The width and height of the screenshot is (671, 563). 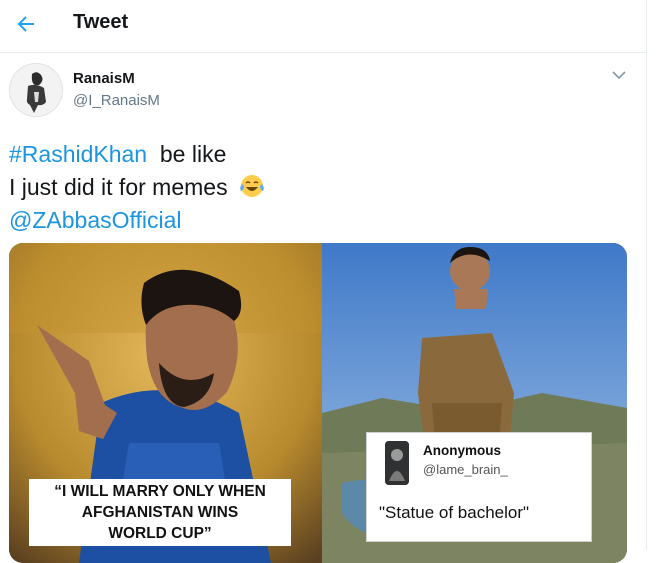 What do you see at coordinates (193, 154) in the screenshot?
I see `tweet-text-segment: be like` at bounding box center [193, 154].